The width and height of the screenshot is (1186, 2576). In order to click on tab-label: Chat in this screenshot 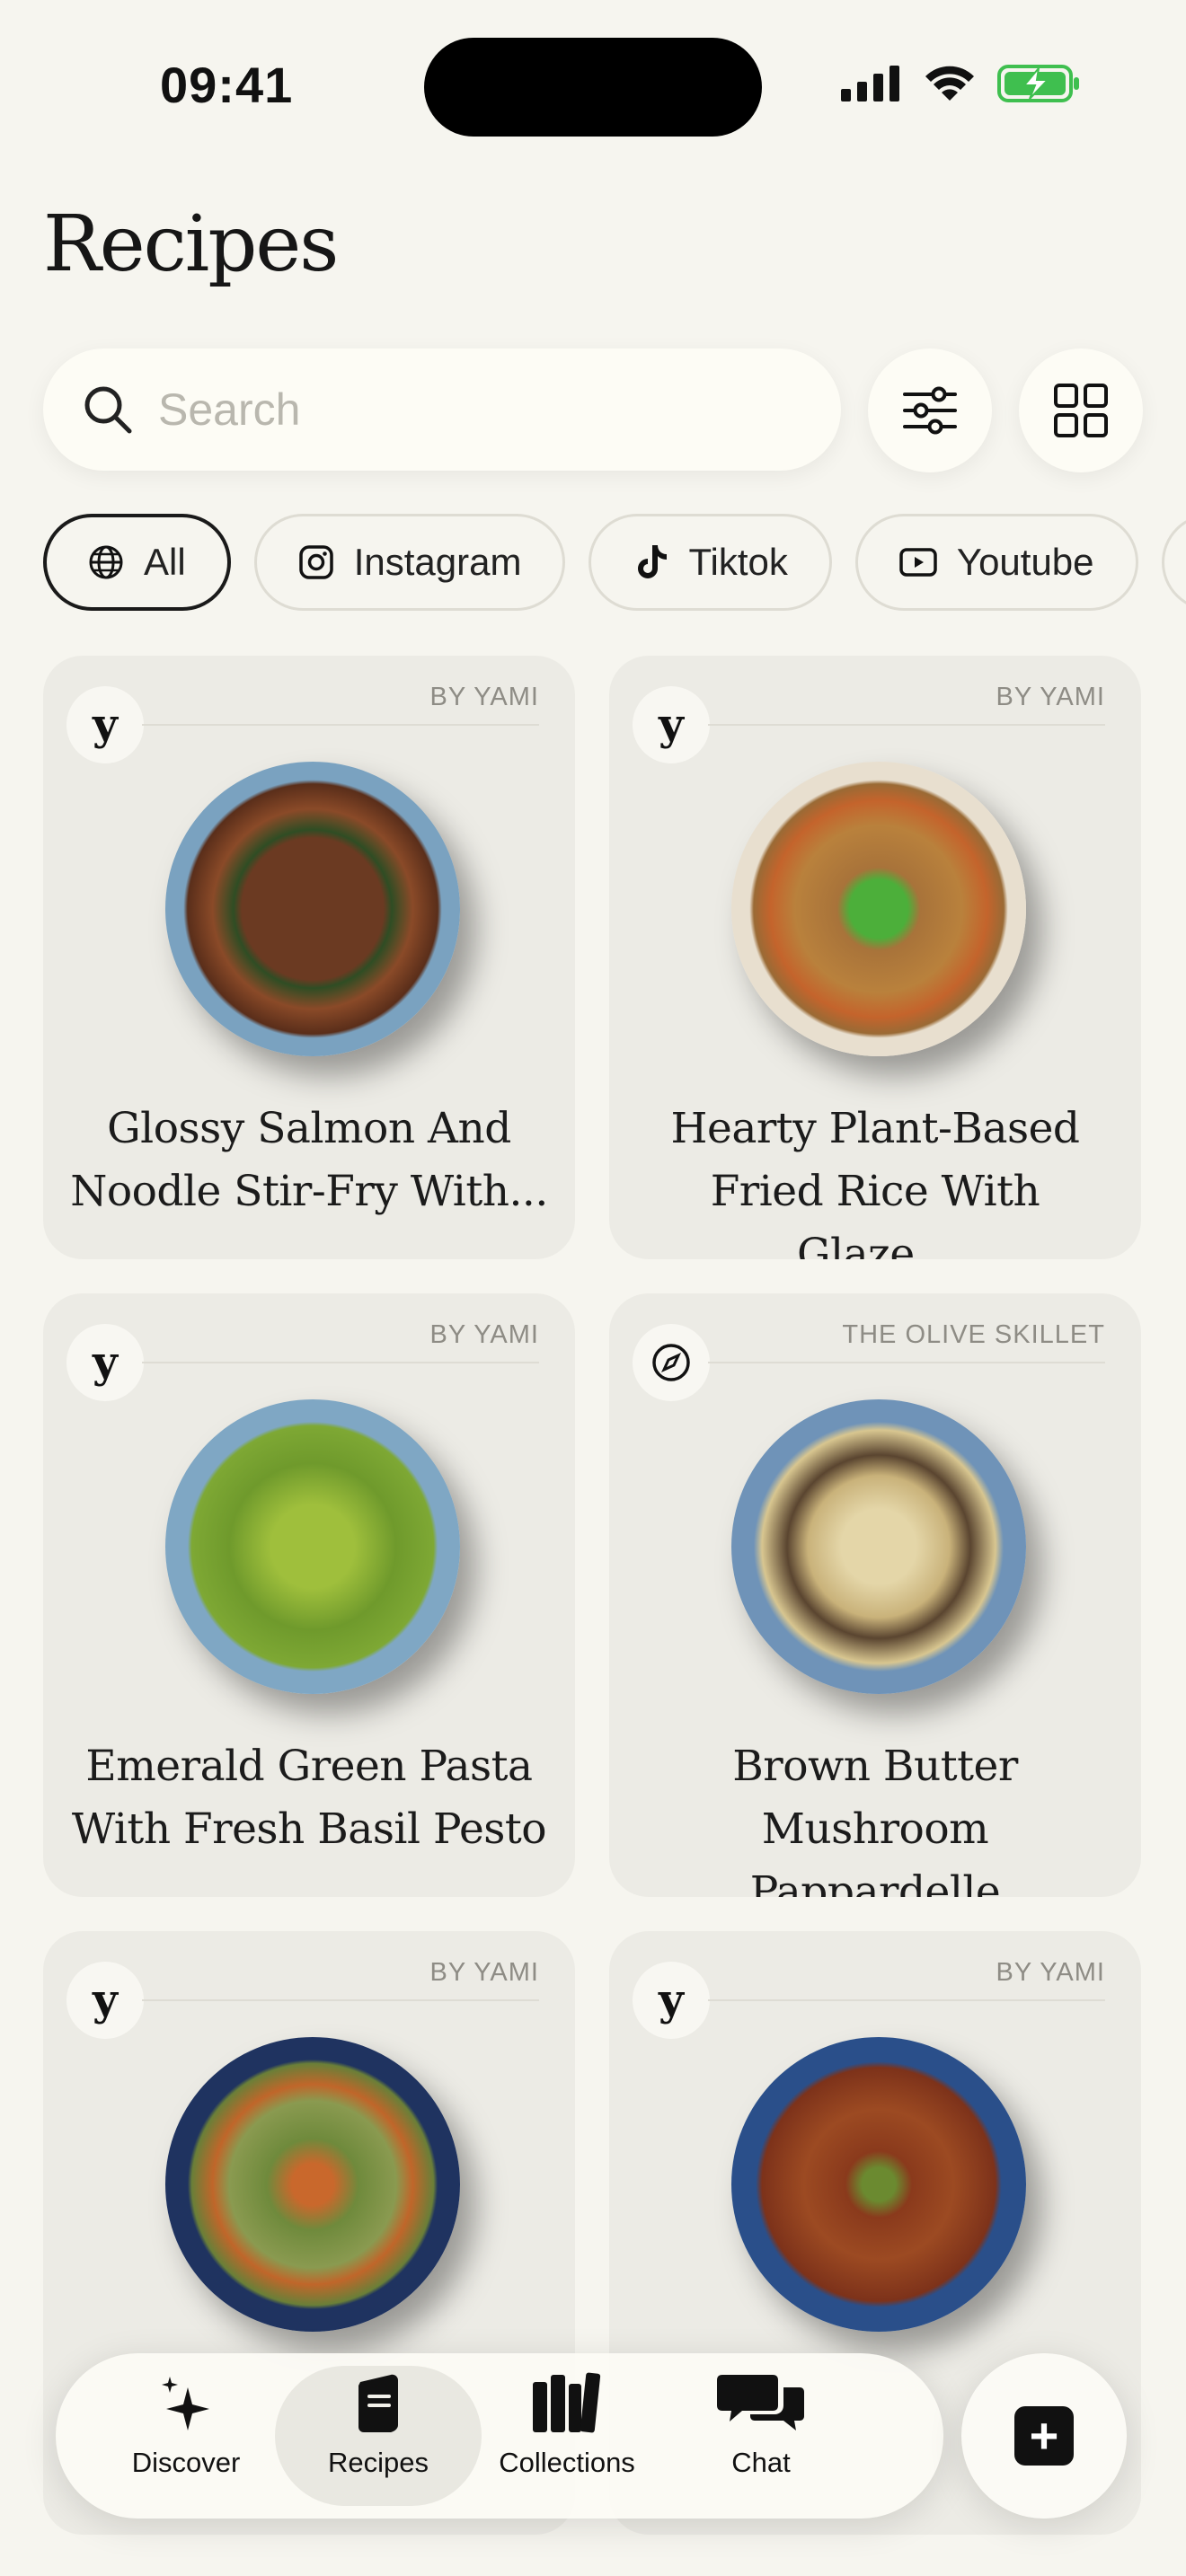, I will do `click(761, 2462)`.